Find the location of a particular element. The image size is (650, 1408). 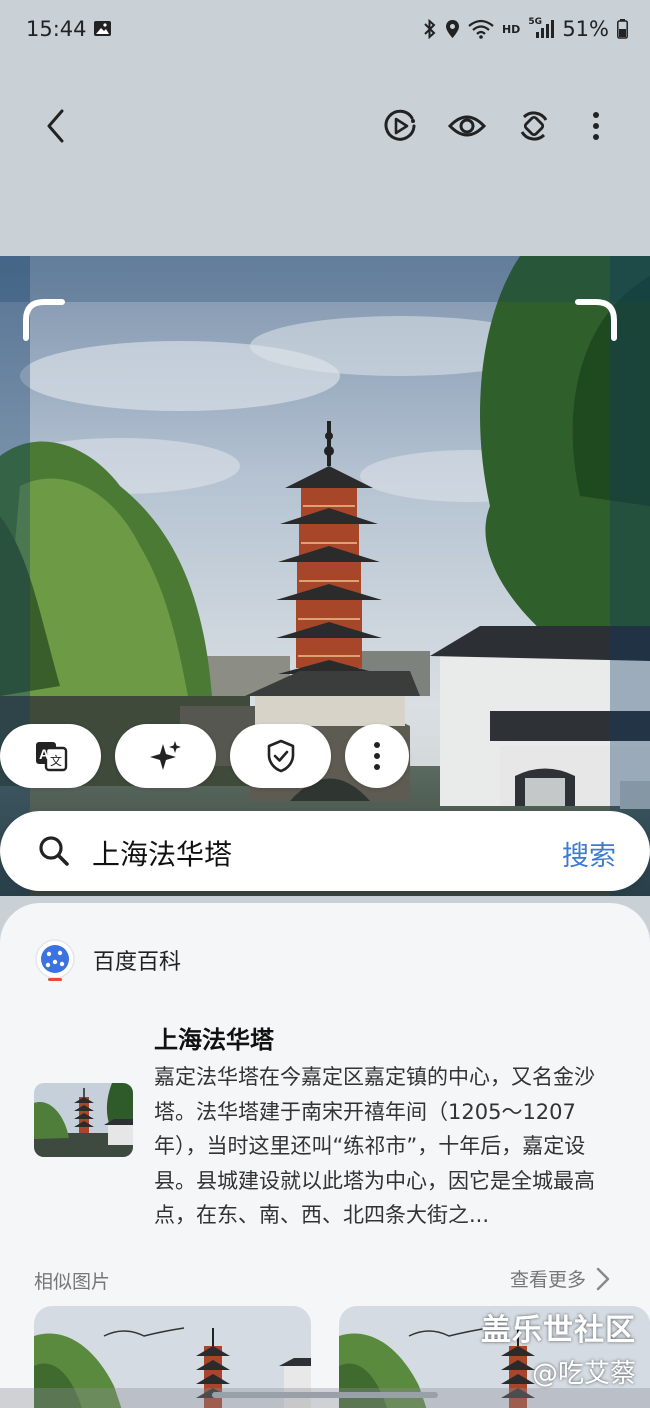

location-icon is located at coordinates (452, 29).